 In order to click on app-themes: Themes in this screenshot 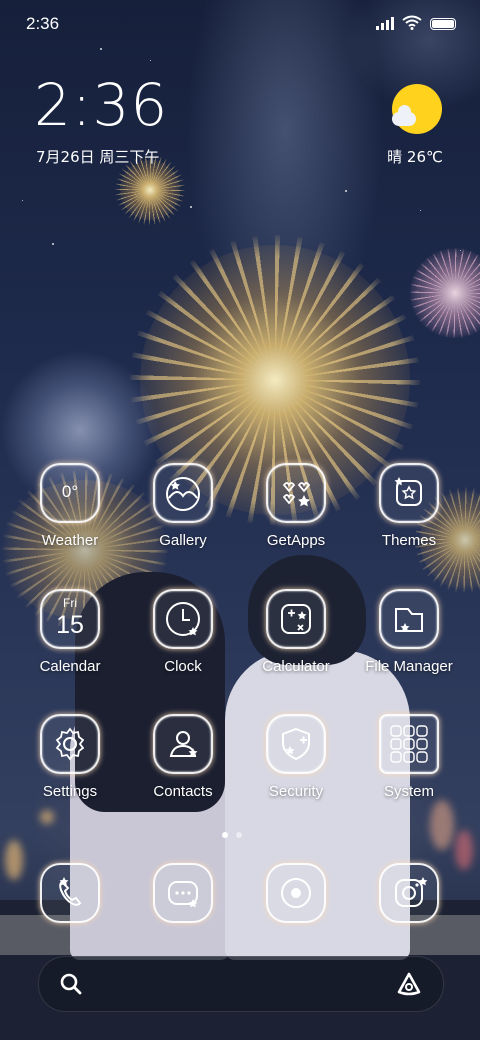, I will do `click(409, 506)`.